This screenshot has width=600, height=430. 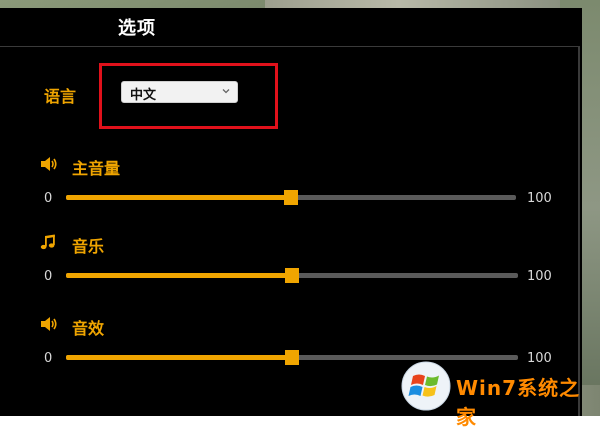 I want to click on tab-title: 选项, so click(x=137, y=28).